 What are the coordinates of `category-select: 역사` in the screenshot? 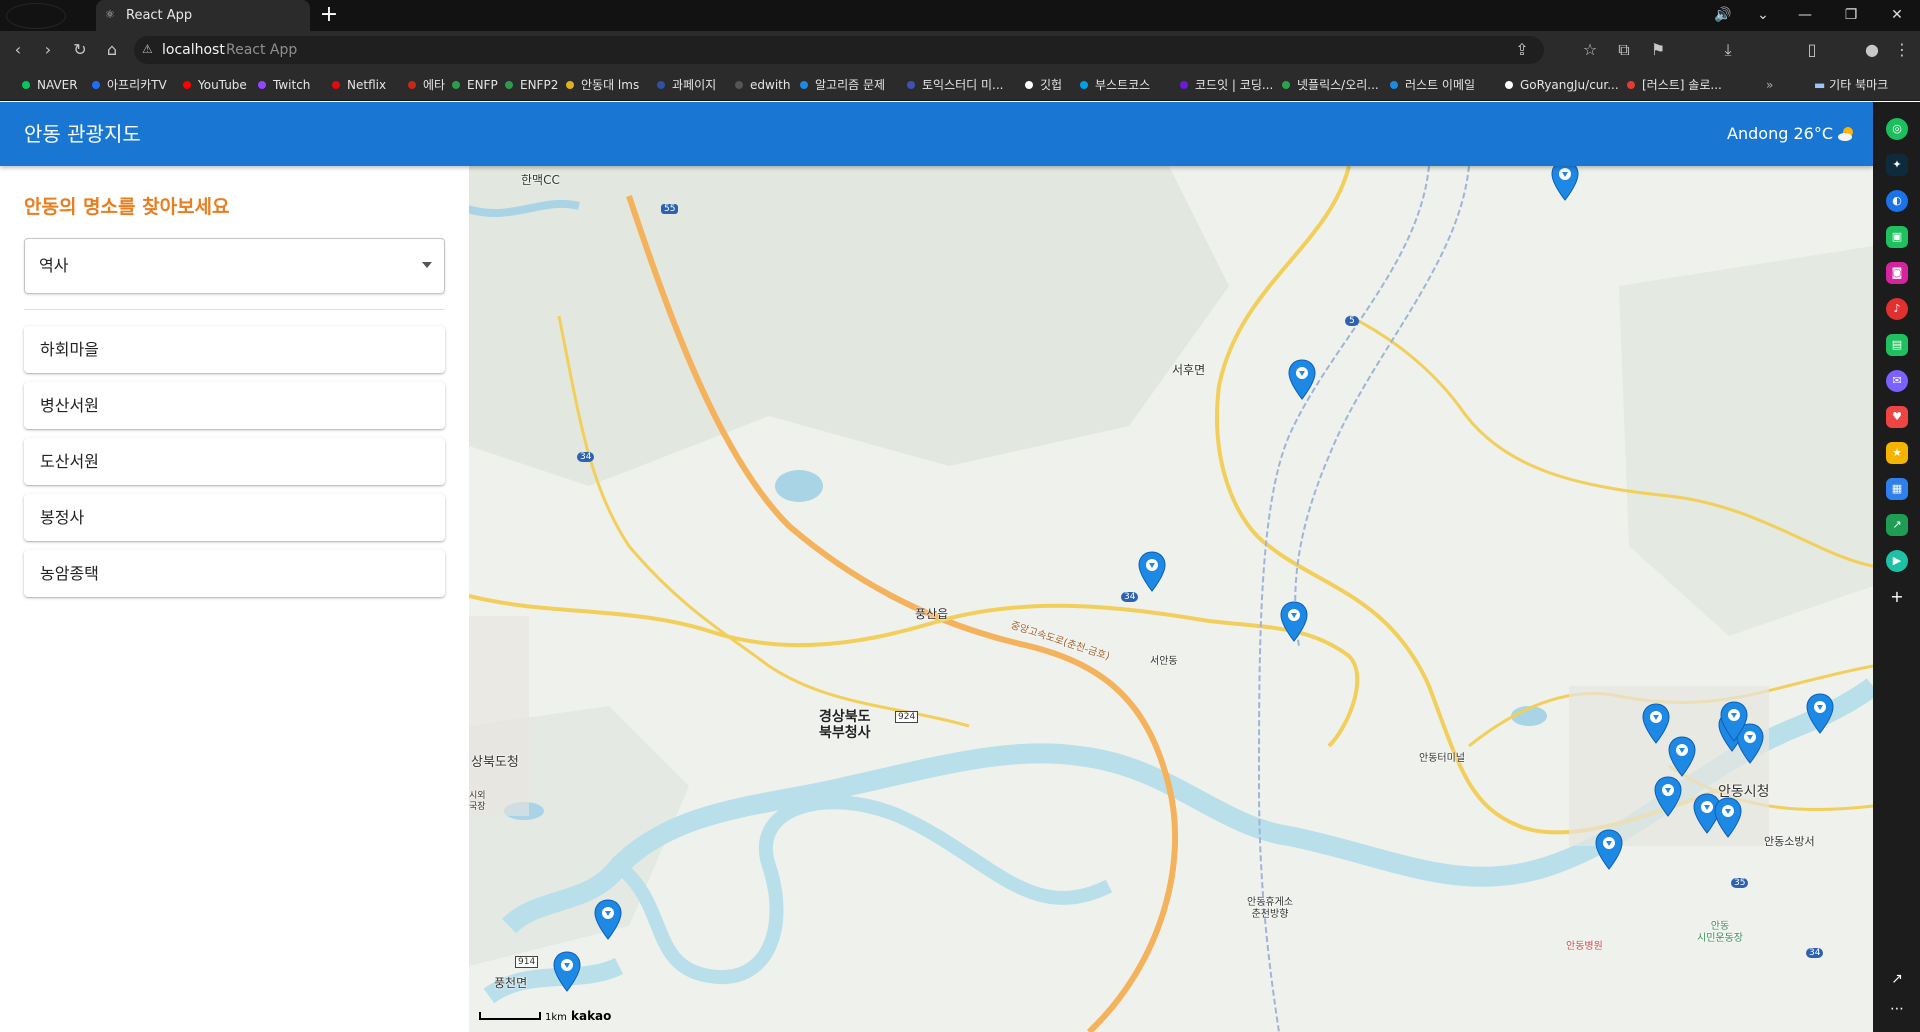 It's located at (234, 266).